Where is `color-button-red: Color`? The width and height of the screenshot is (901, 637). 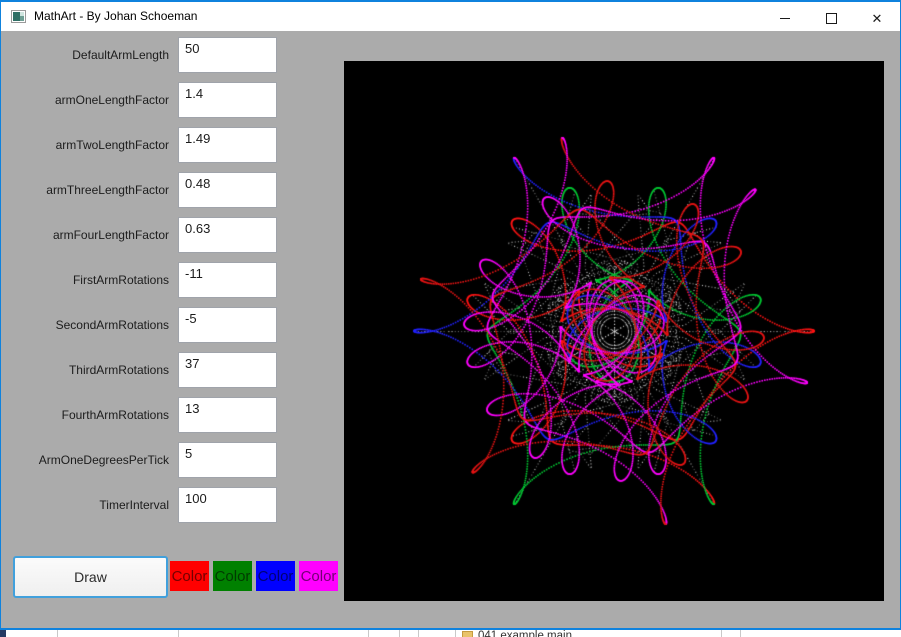
color-button-red: Color is located at coordinates (189, 576).